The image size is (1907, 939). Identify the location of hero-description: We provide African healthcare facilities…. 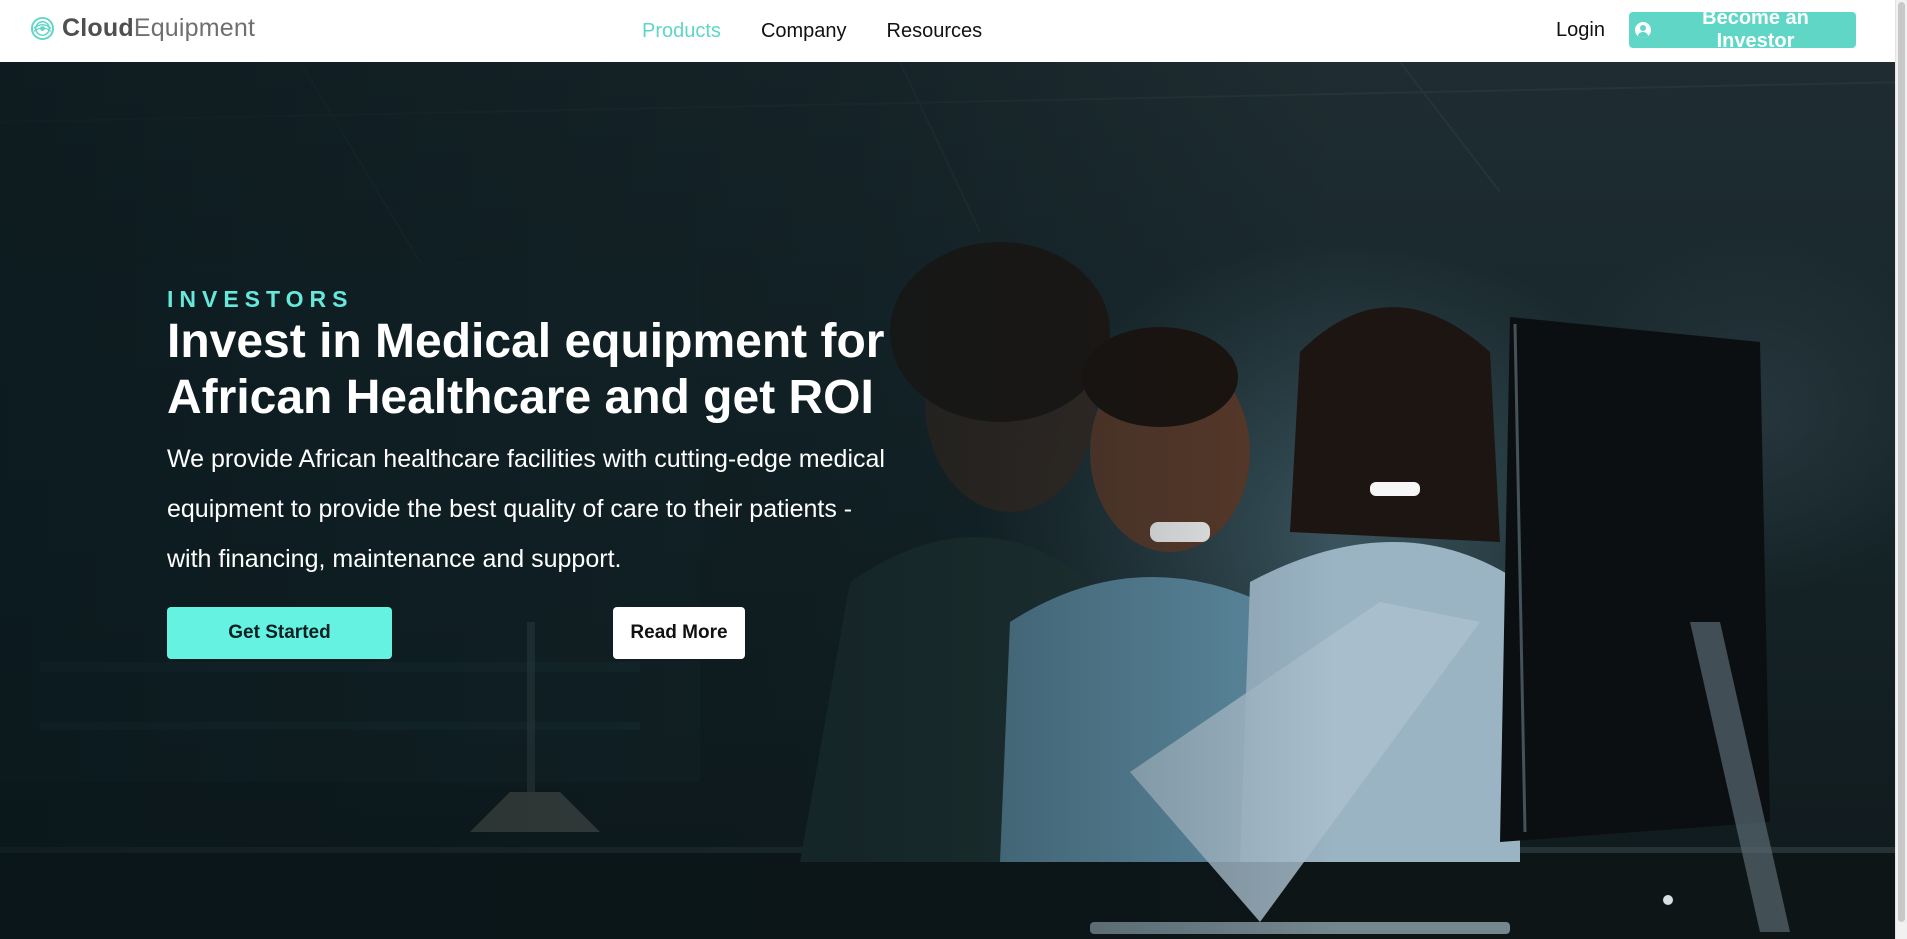
(582, 509).